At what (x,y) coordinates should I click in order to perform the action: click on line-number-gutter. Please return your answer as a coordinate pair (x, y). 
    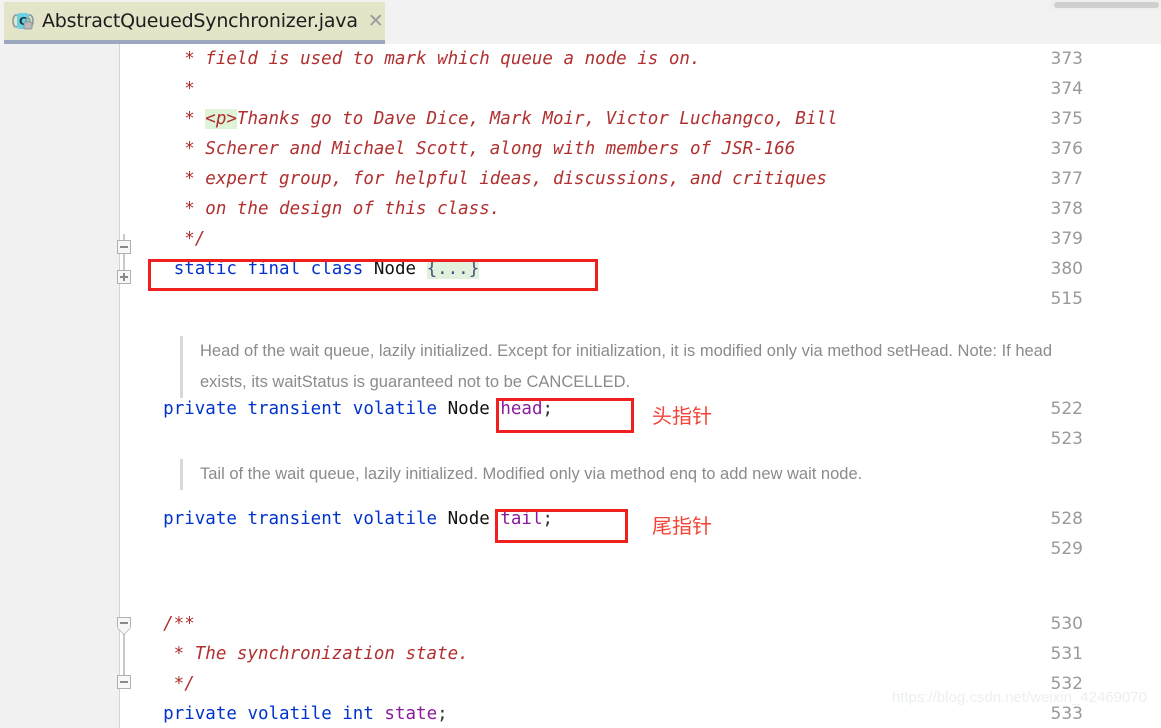
    Looking at the image, I should click on (60, 386).